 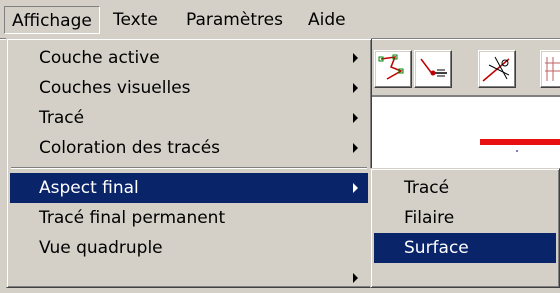 I want to click on submenu-item-trace: Tracé, so click(x=465, y=188).